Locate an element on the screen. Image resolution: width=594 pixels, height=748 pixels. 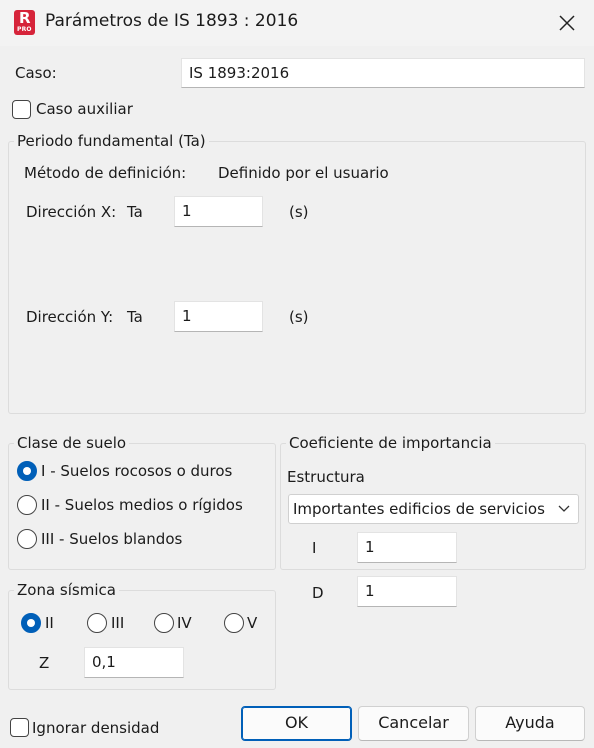
seismic-zone-iii-label: III is located at coordinates (118, 623).